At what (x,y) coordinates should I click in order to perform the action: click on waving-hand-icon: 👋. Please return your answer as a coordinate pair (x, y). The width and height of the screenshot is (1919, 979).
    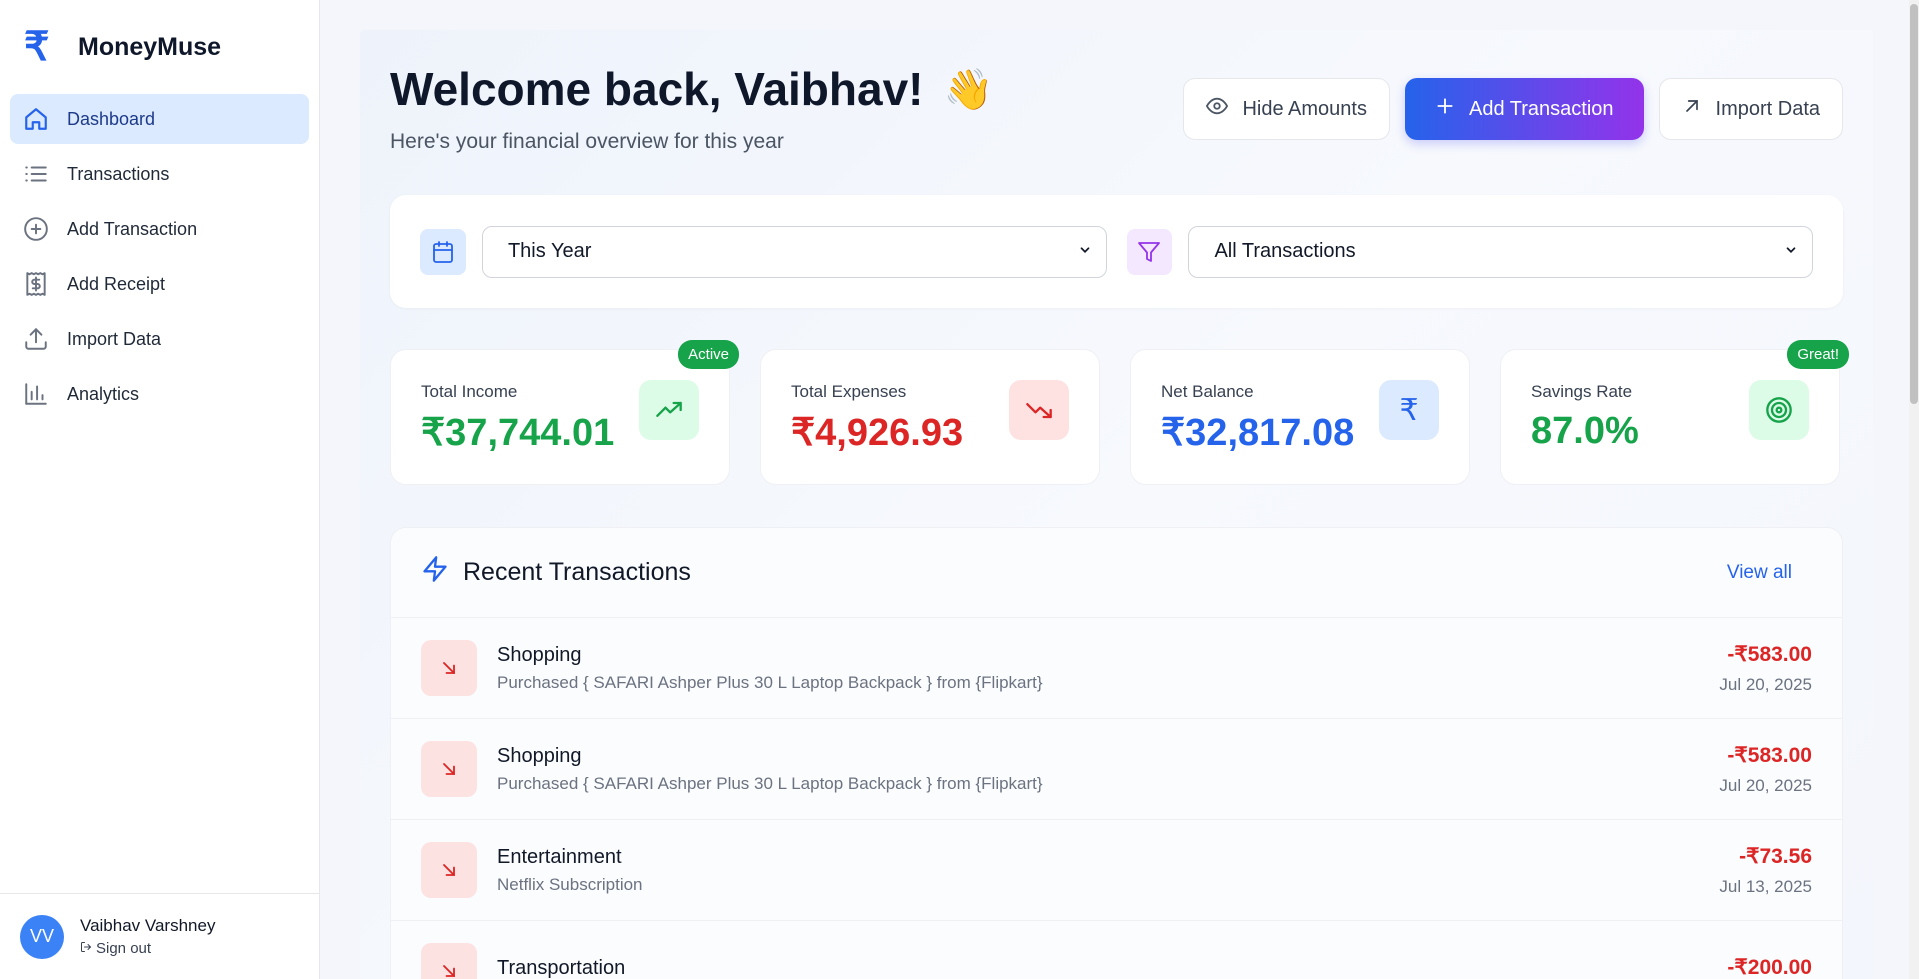
    Looking at the image, I should click on (968, 89).